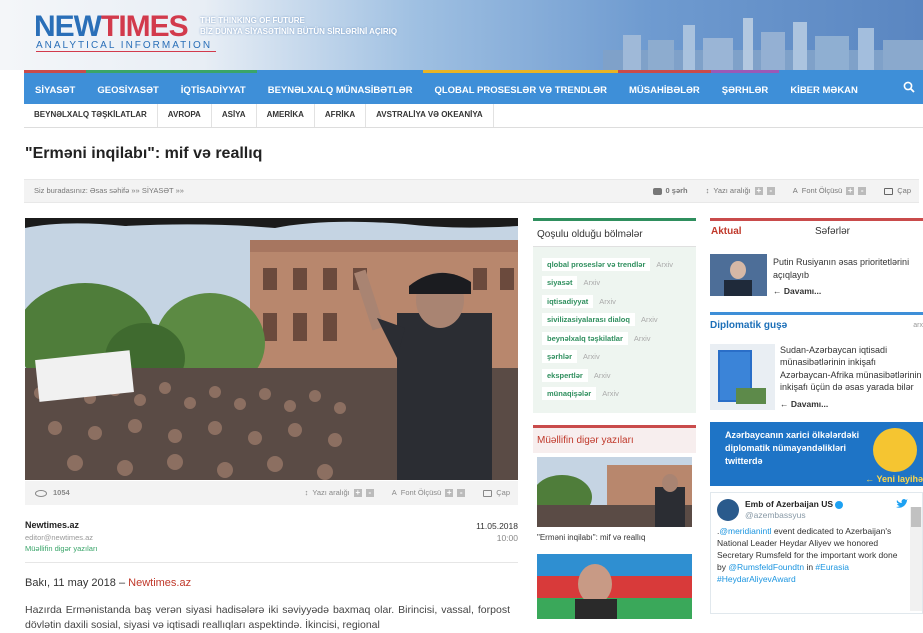  What do you see at coordinates (286, 115) in the screenshot?
I see `subnav-item-amerika: AMERİKA` at bounding box center [286, 115].